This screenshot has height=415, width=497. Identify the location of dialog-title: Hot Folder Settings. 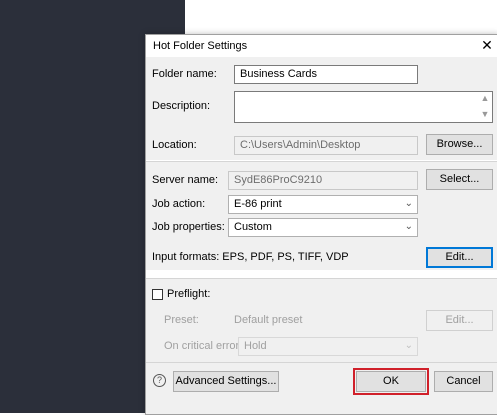
(200, 46).